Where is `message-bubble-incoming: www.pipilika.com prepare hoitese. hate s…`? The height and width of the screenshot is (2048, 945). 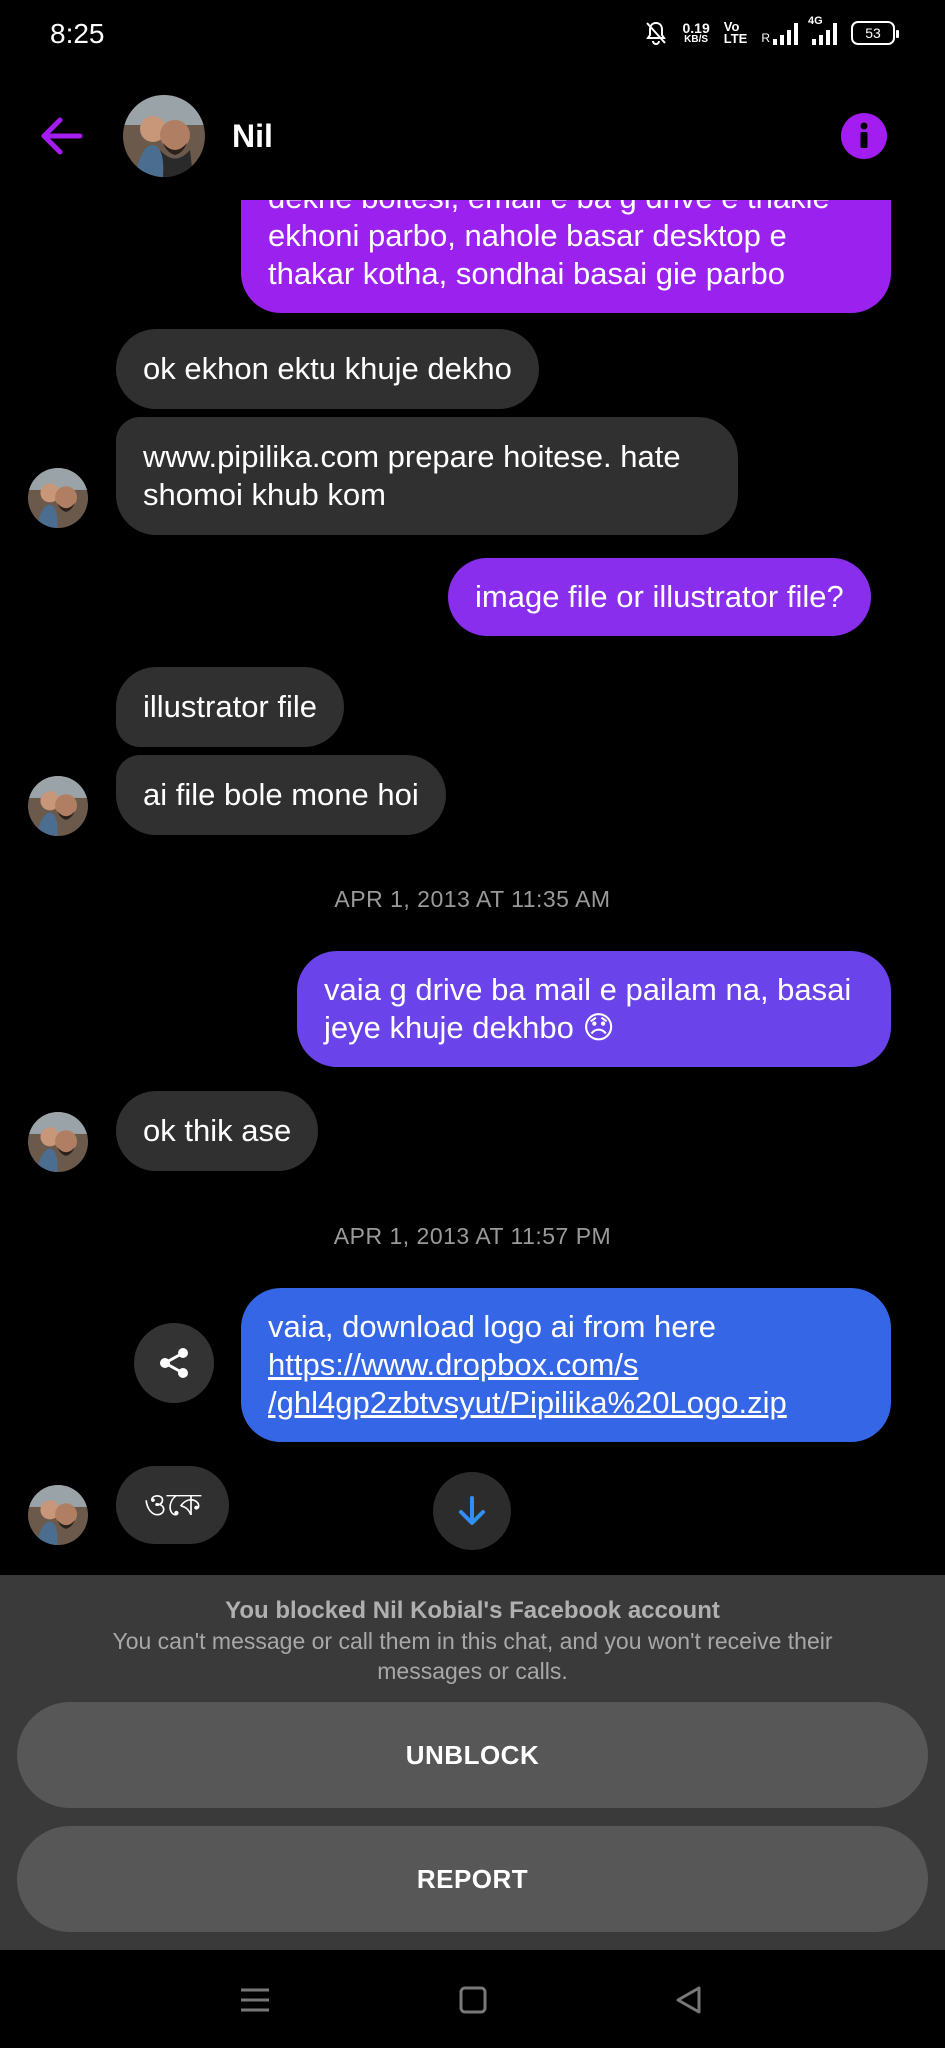
message-bubble-incoming: www.pipilika.com prepare hoitese. hate s… is located at coordinates (427, 476).